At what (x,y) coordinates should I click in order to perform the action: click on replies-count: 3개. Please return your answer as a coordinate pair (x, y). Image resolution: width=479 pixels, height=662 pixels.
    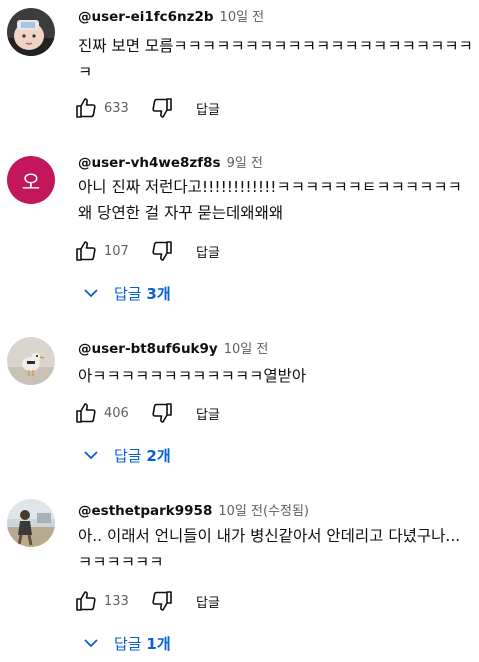
    Looking at the image, I should click on (158, 293).